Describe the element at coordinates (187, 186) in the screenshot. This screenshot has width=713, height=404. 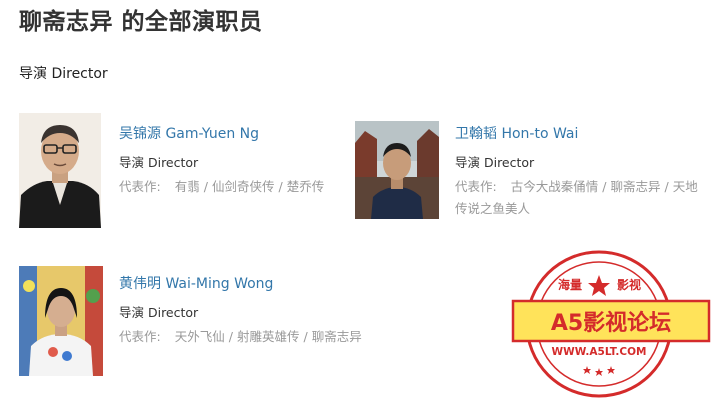
I see `work-link: 有翡` at that location.